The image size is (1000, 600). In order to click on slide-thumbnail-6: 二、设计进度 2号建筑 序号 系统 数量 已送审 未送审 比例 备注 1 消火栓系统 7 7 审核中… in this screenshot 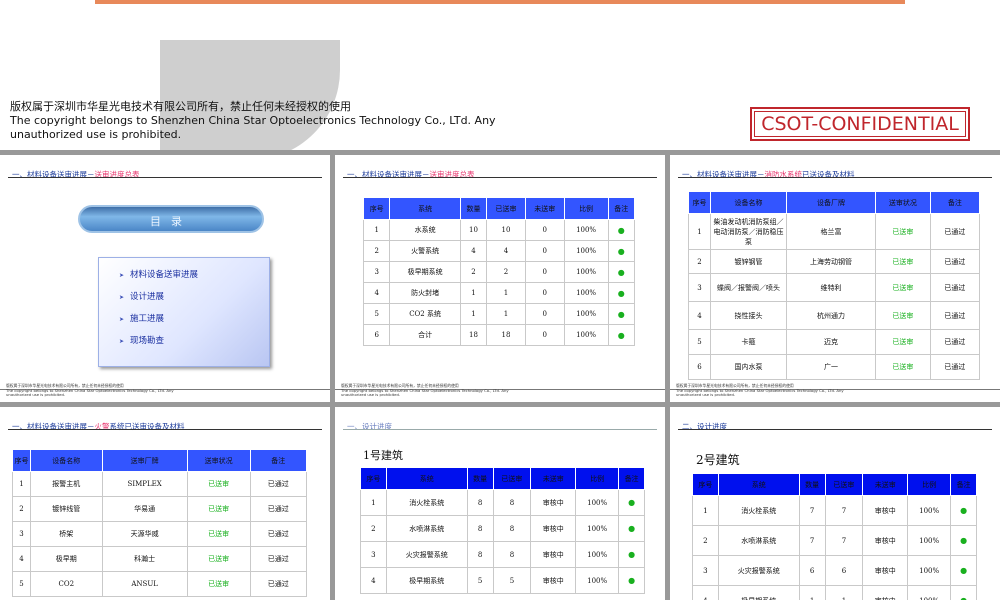, I will do `click(835, 503)`.